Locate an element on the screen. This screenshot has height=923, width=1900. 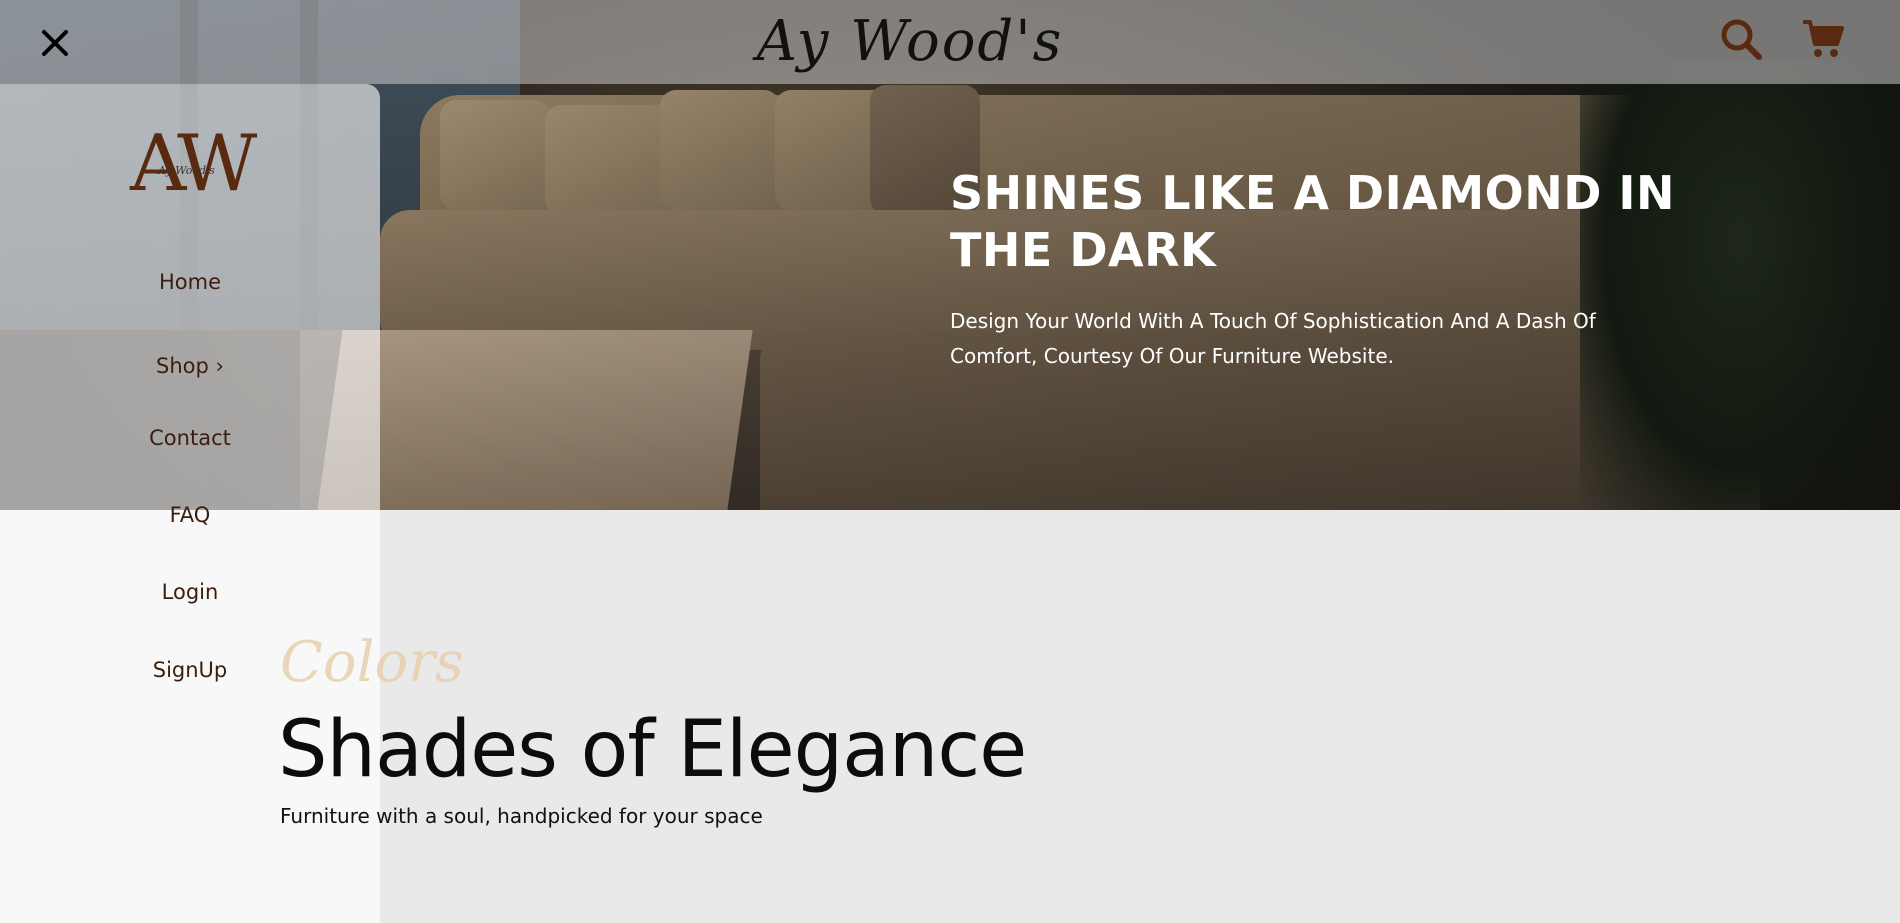
search-icon is located at coordinates (1741, 39).